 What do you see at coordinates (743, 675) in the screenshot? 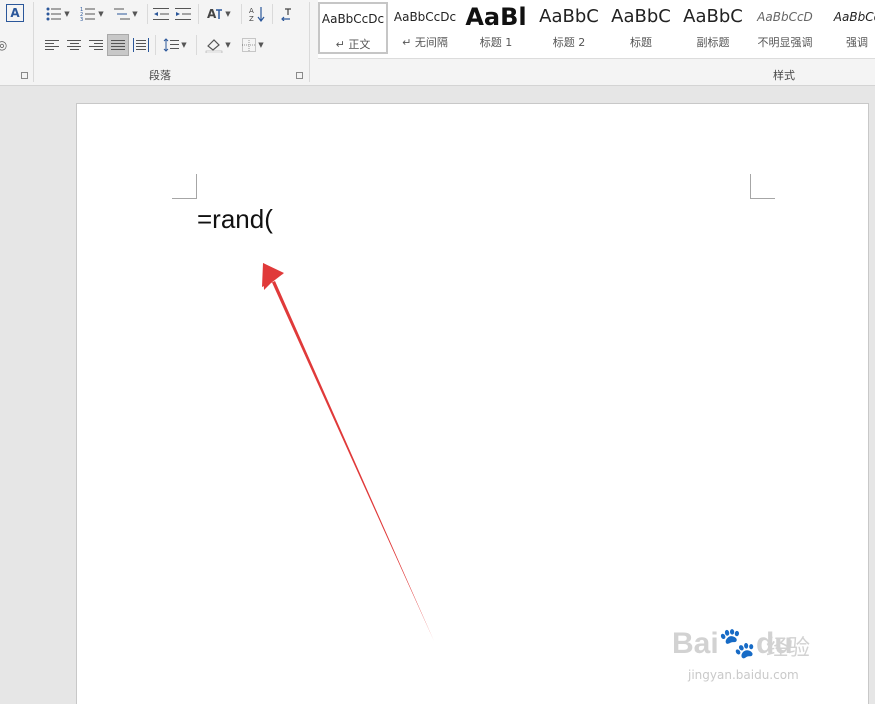
I see `watermark-url: jingyan.baidu.com` at bounding box center [743, 675].